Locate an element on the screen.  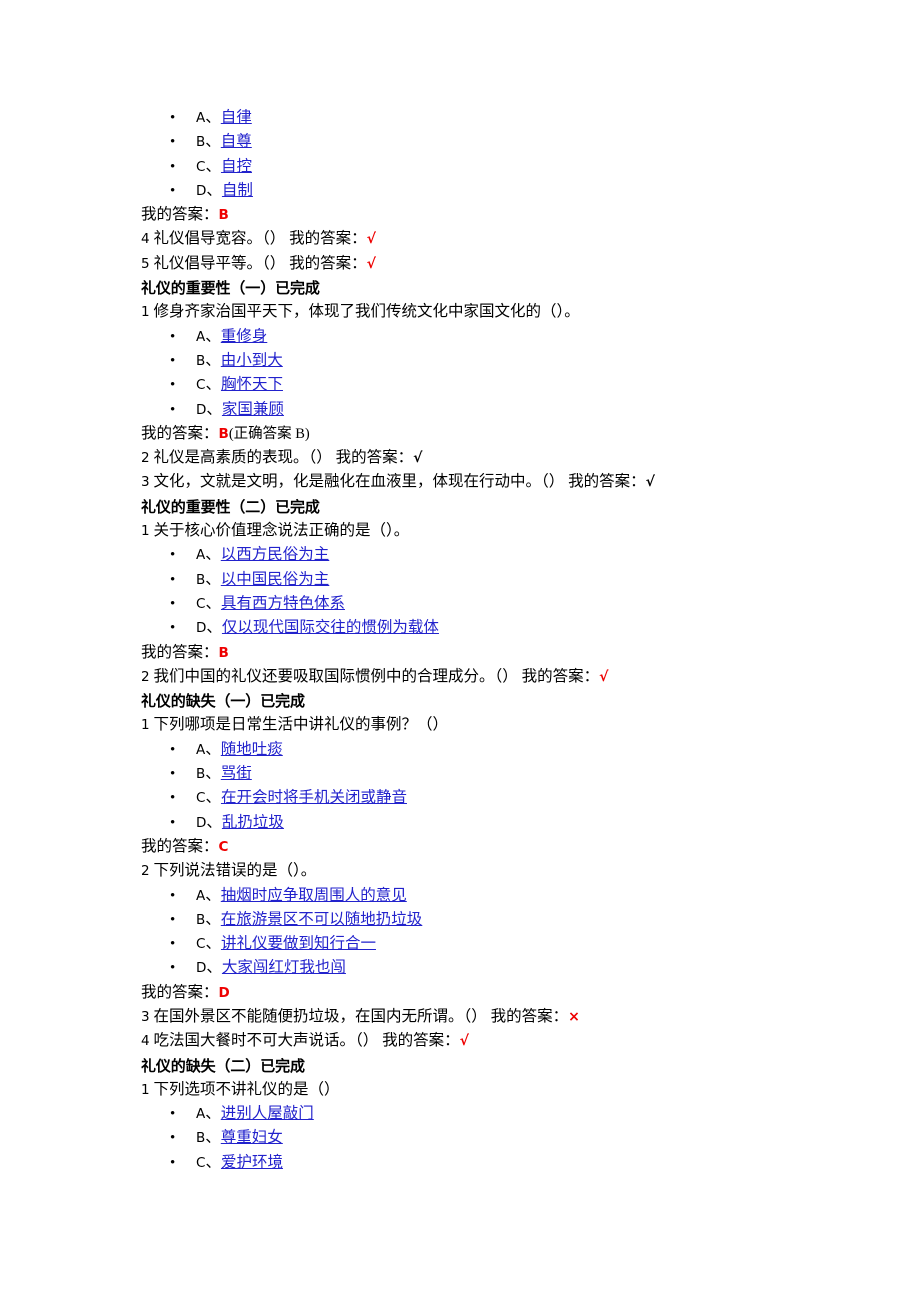
option-item: • A、随地吐痰 is located at coordinates (460, 750).